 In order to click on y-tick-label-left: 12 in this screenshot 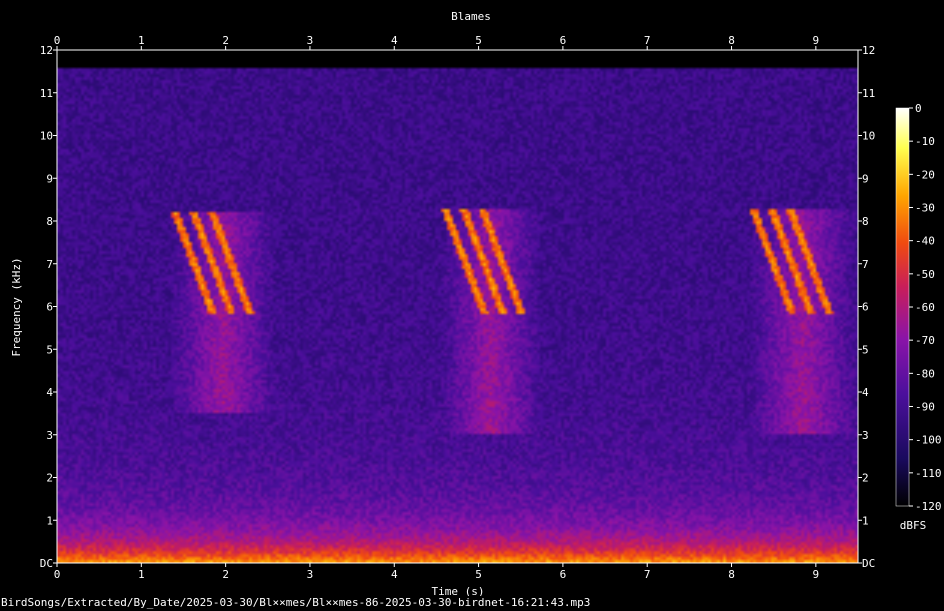, I will do `click(46, 50)`.